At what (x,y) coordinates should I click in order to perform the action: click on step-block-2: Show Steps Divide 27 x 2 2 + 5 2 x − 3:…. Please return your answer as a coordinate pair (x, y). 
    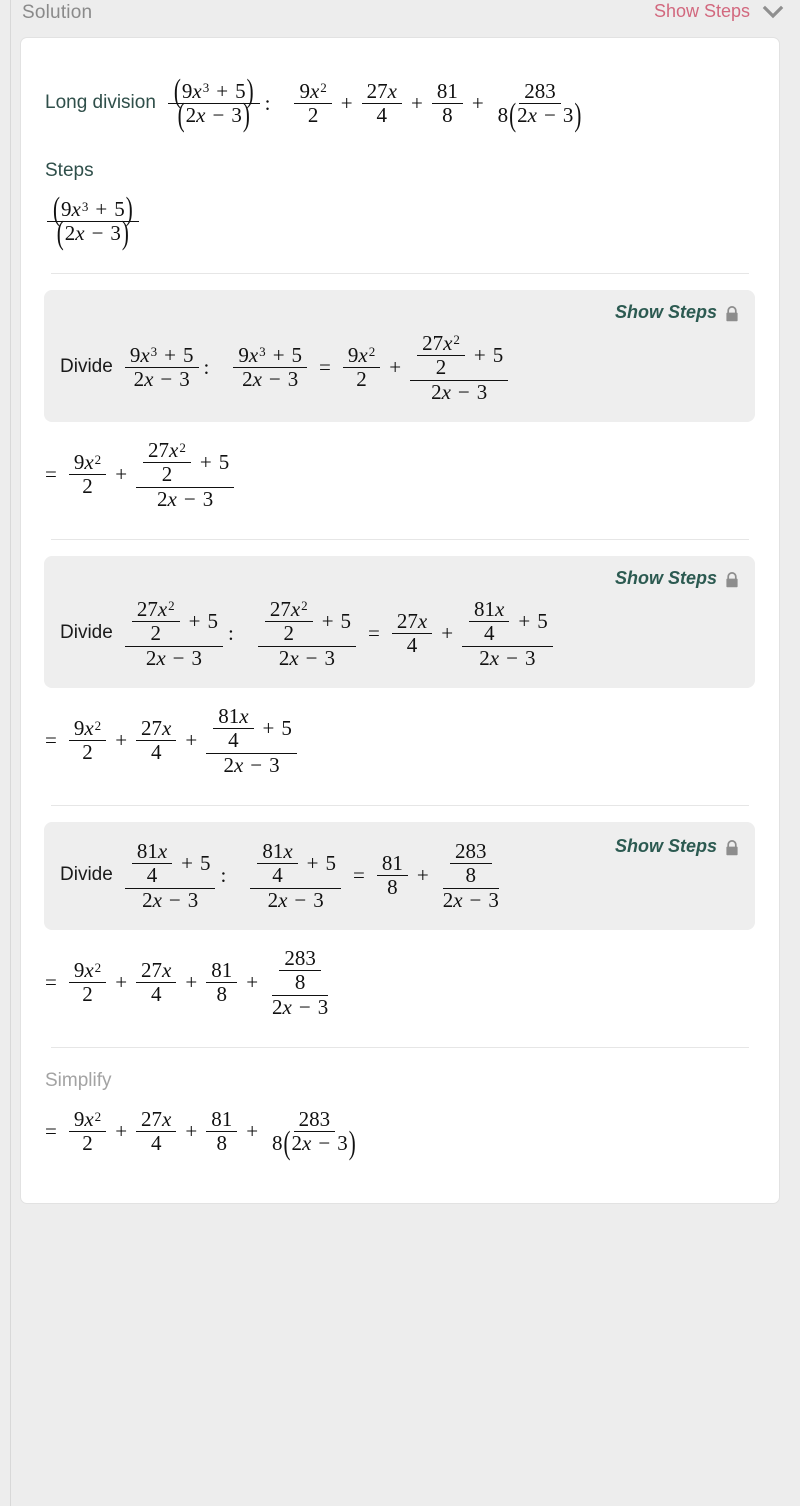
    Looking at the image, I should click on (399, 622).